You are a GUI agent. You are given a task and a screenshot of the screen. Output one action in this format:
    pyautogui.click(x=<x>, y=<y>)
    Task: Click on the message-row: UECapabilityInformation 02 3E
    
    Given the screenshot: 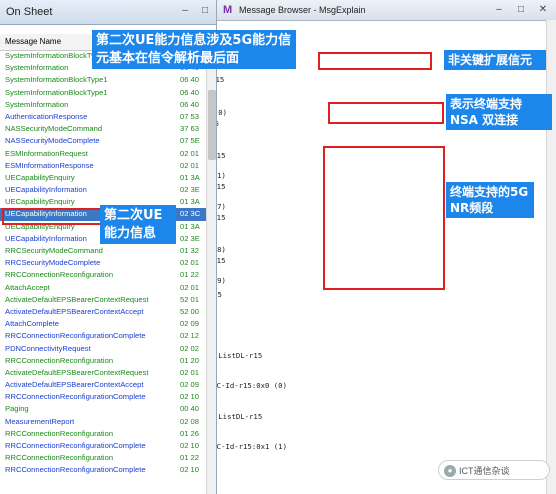 What is the action you would take?
    pyautogui.click(x=104, y=190)
    